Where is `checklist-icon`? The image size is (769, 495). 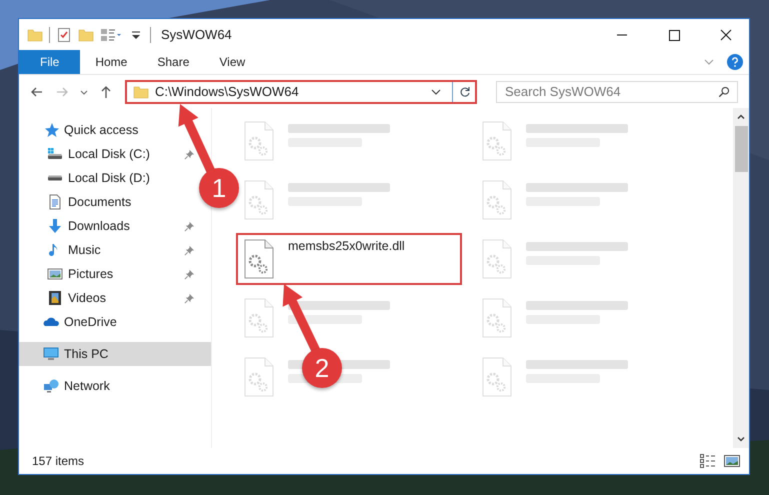 checklist-icon is located at coordinates (64, 34).